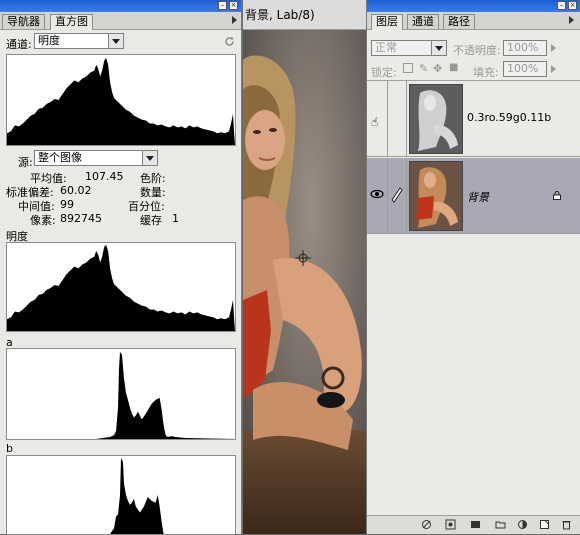 The height and width of the screenshot is (535, 580). Describe the element at coordinates (478, 197) in the screenshot. I see `layer-name: 背景` at that location.